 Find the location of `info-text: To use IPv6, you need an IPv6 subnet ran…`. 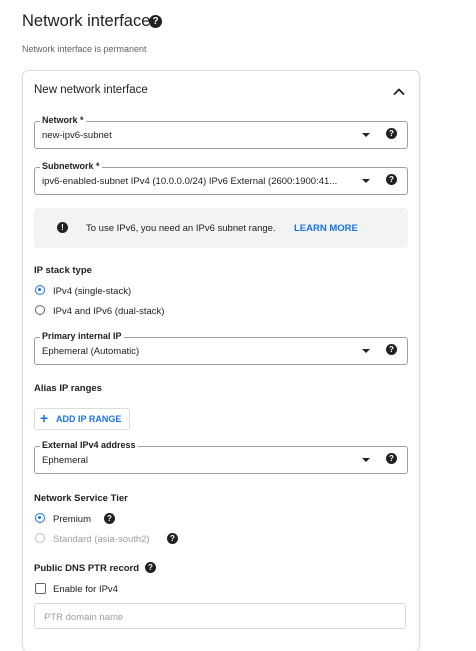

info-text: To use IPv6, you need an IPv6 subnet ran… is located at coordinates (181, 228).